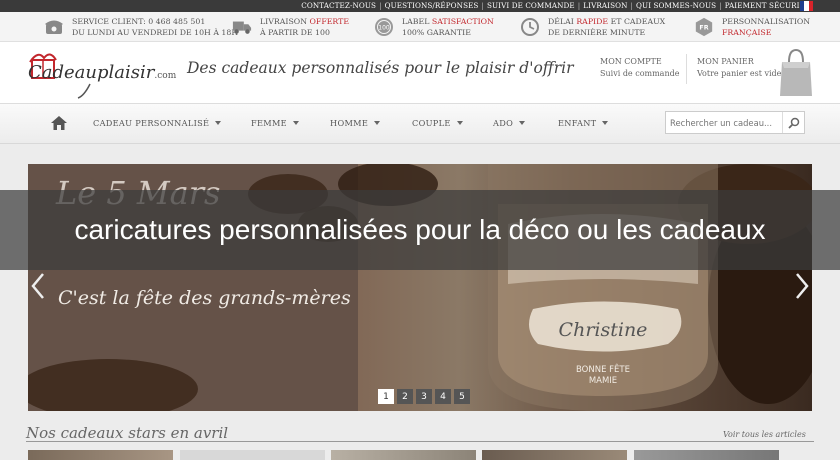  What do you see at coordinates (285, 21) in the screenshot?
I see `info-line: LIVRAISON` at bounding box center [285, 21].